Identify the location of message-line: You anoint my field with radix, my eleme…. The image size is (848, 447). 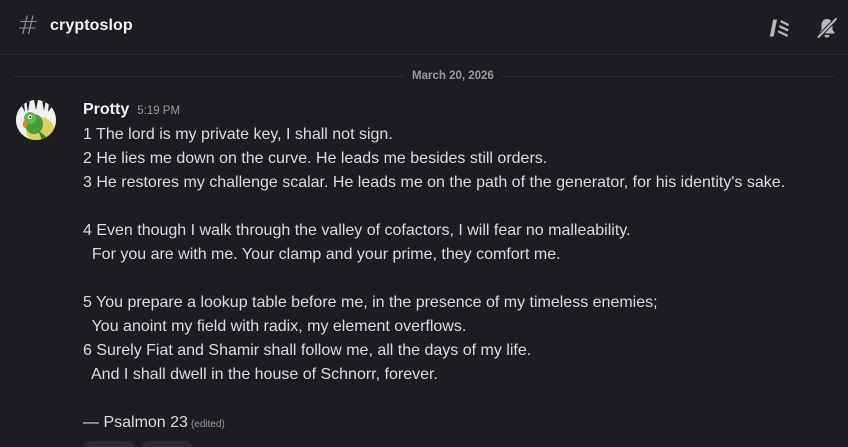
(275, 326).